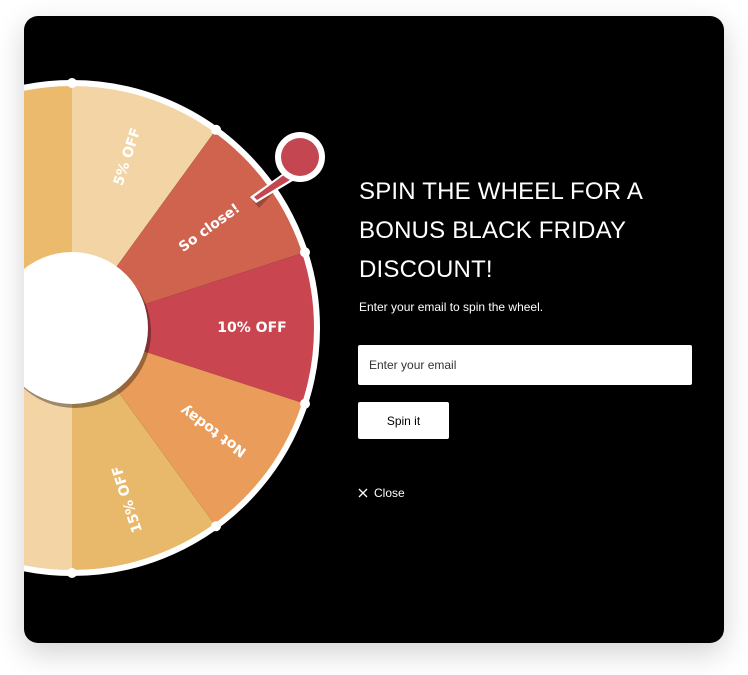  Describe the element at coordinates (403, 420) in the screenshot. I see `spin-button: Spin it` at that location.